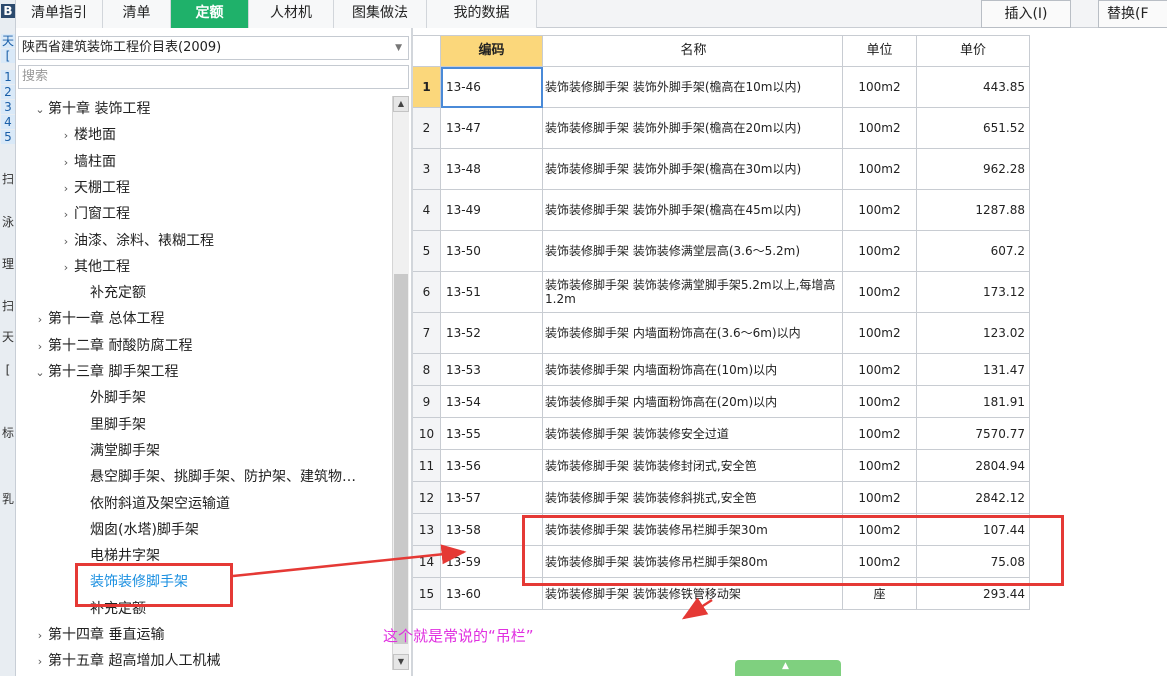  Describe the element at coordinates (973, 210) in the screenshot. I see `row-price: 1287.88` at that location.